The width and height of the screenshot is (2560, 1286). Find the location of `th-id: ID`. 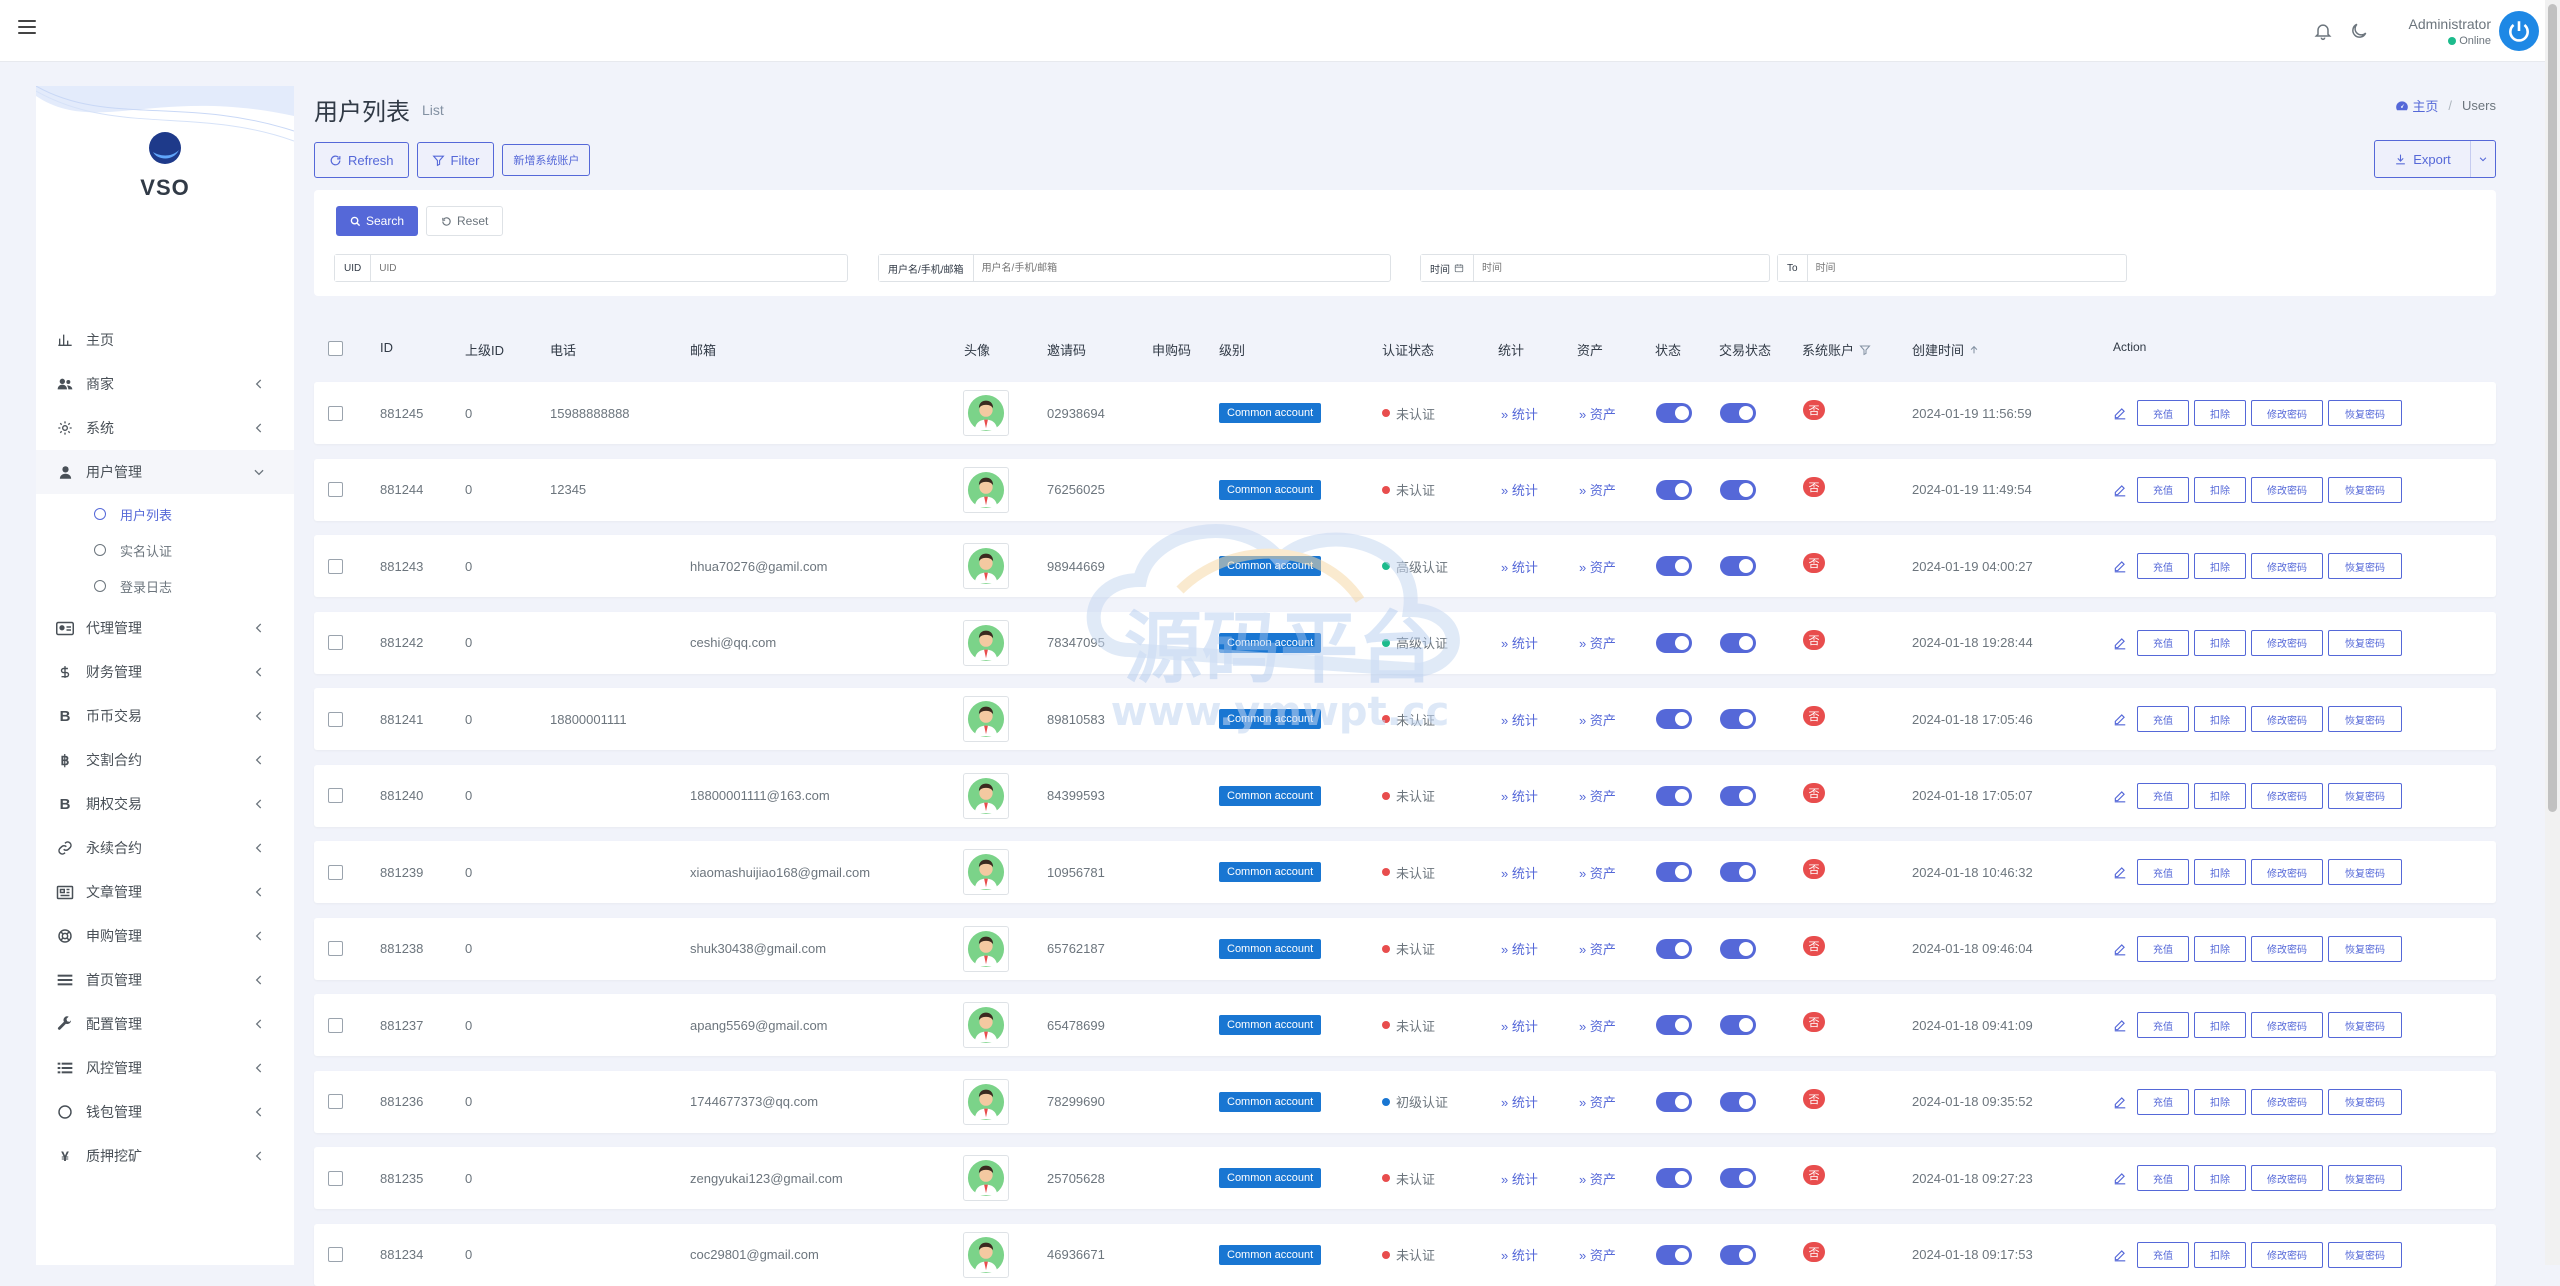

th-id: ID is located at coordinates (386, 347).